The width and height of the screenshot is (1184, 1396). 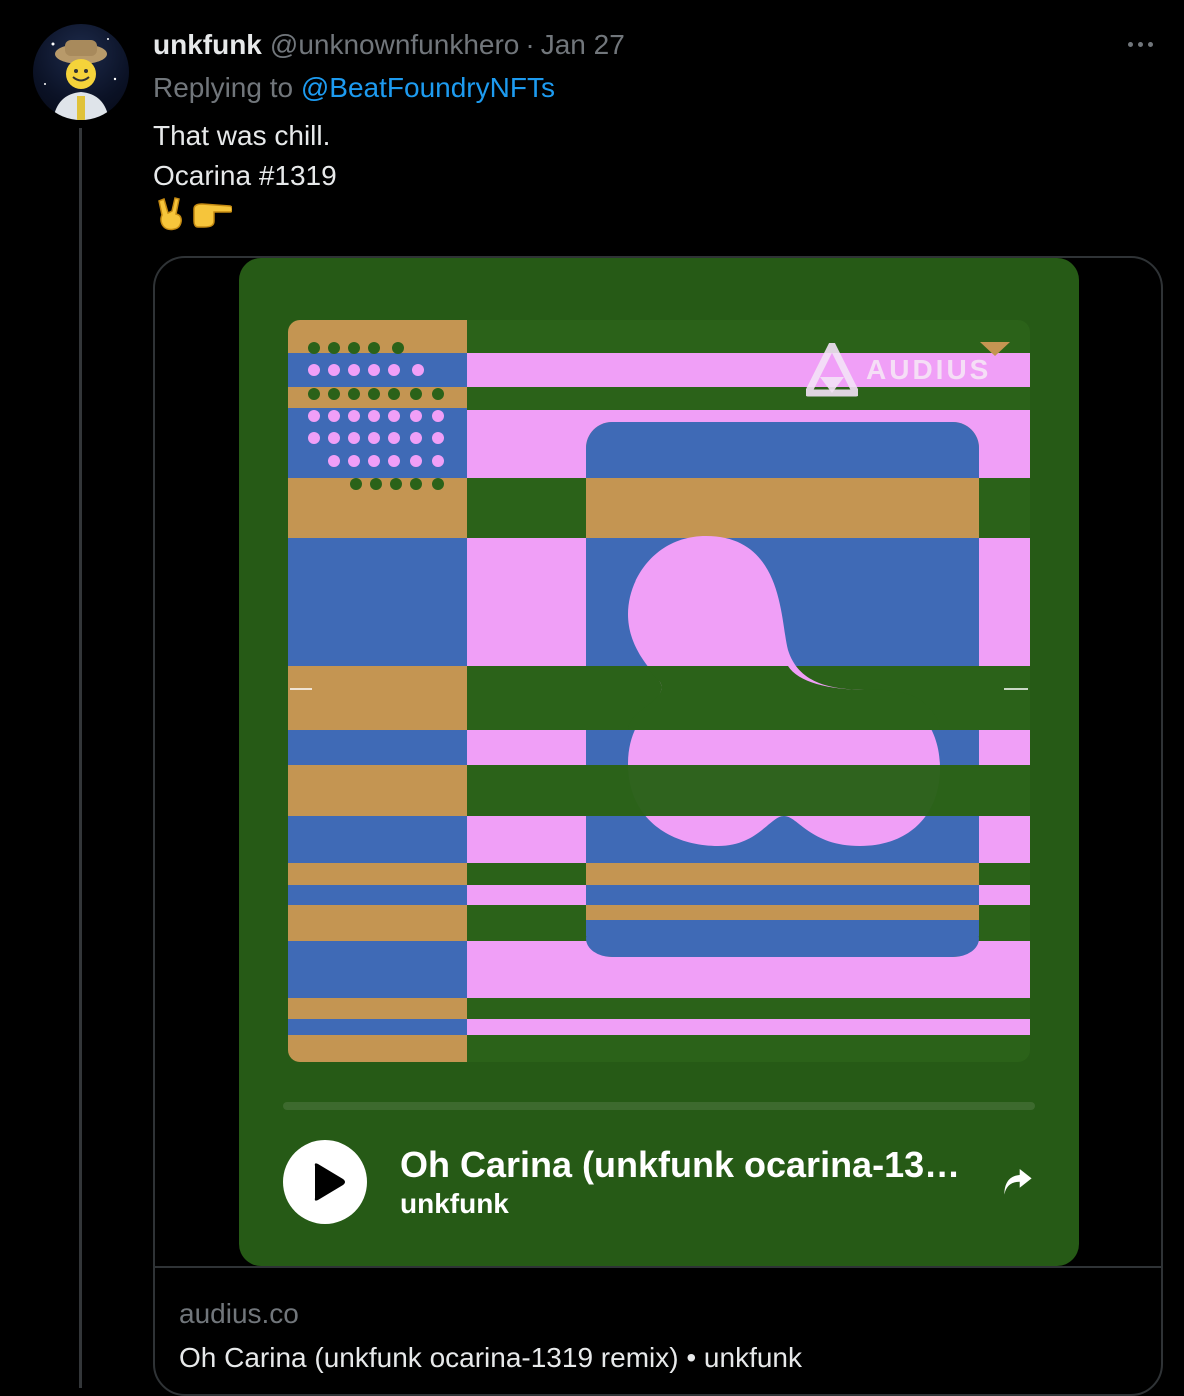 What do you see at coordinates (1146, 44) in the screenshot?
I see `more-icon` at bounding box center [1146, 44].